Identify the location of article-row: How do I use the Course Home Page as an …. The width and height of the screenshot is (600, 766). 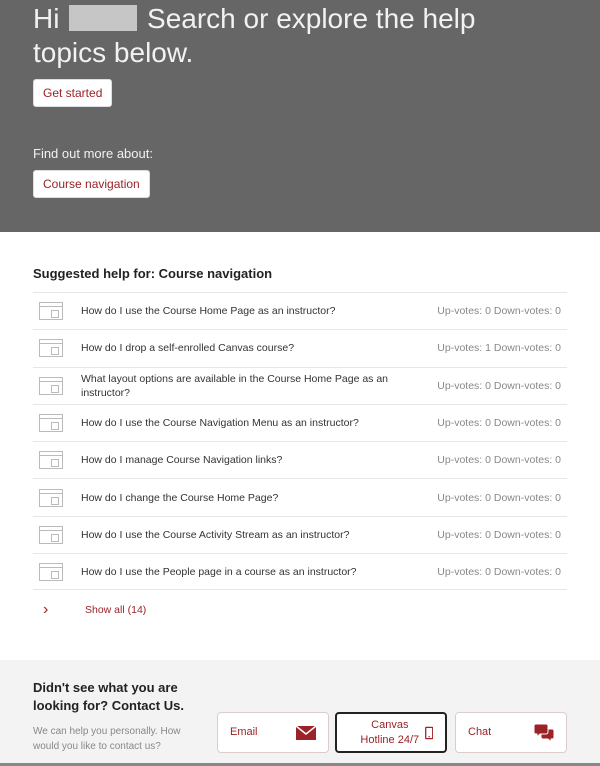
(300, 310).